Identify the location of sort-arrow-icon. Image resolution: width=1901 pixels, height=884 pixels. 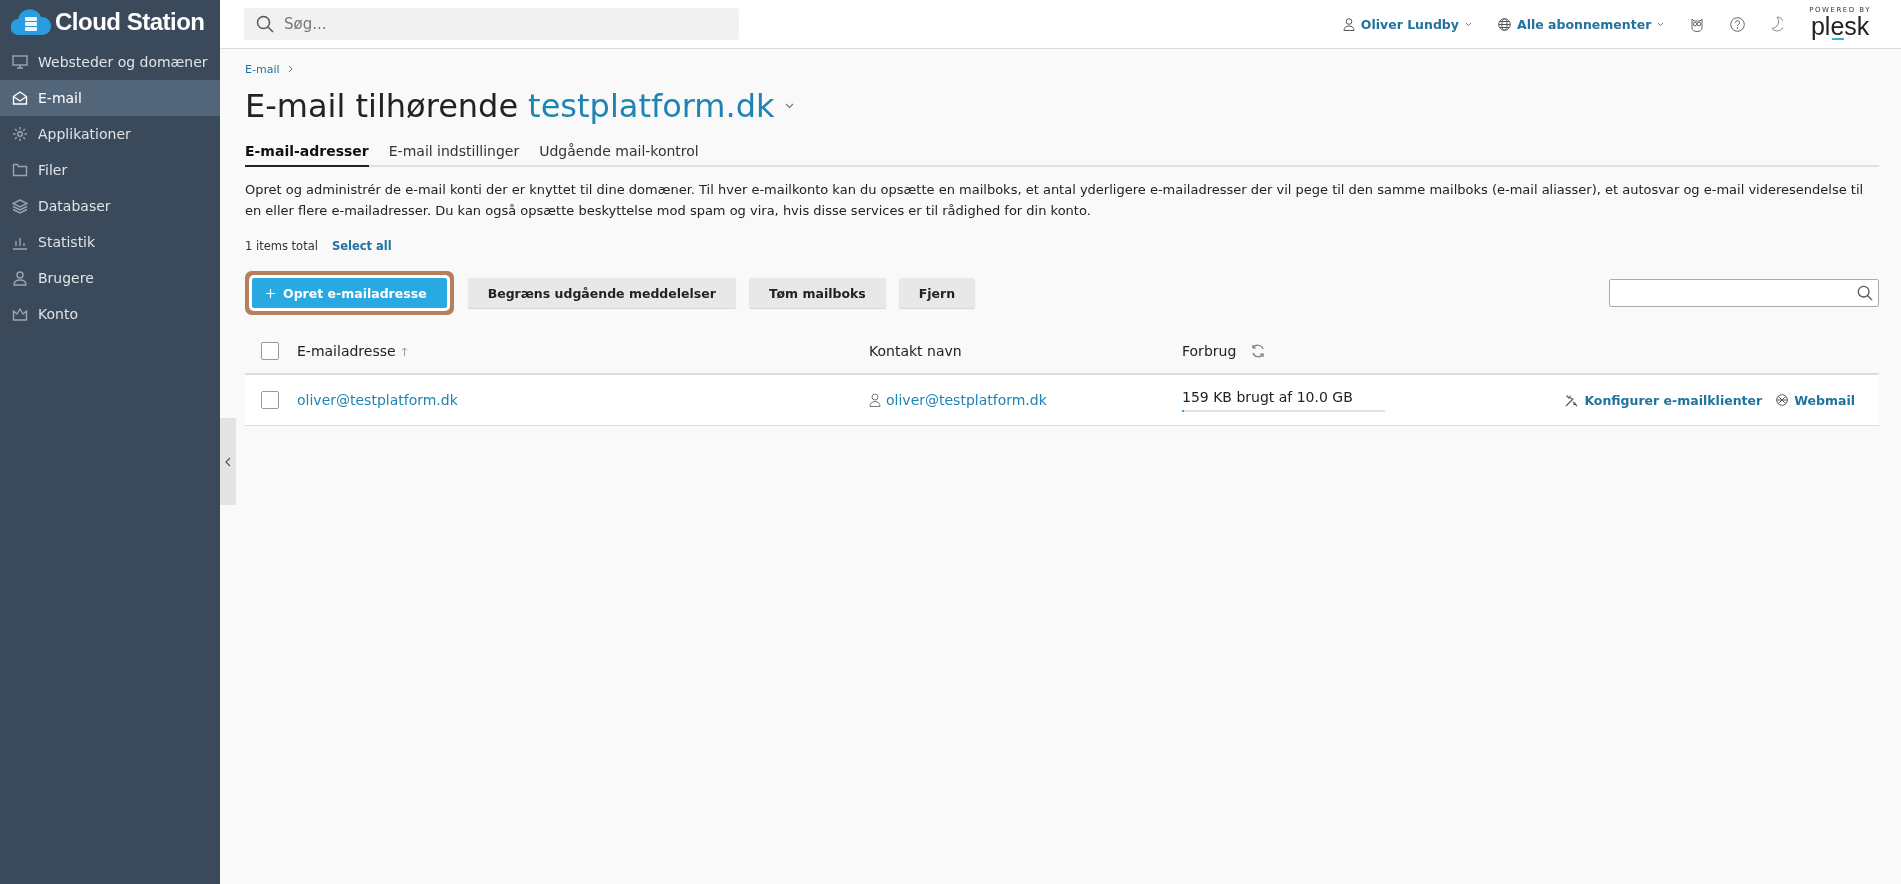
(404, 351).